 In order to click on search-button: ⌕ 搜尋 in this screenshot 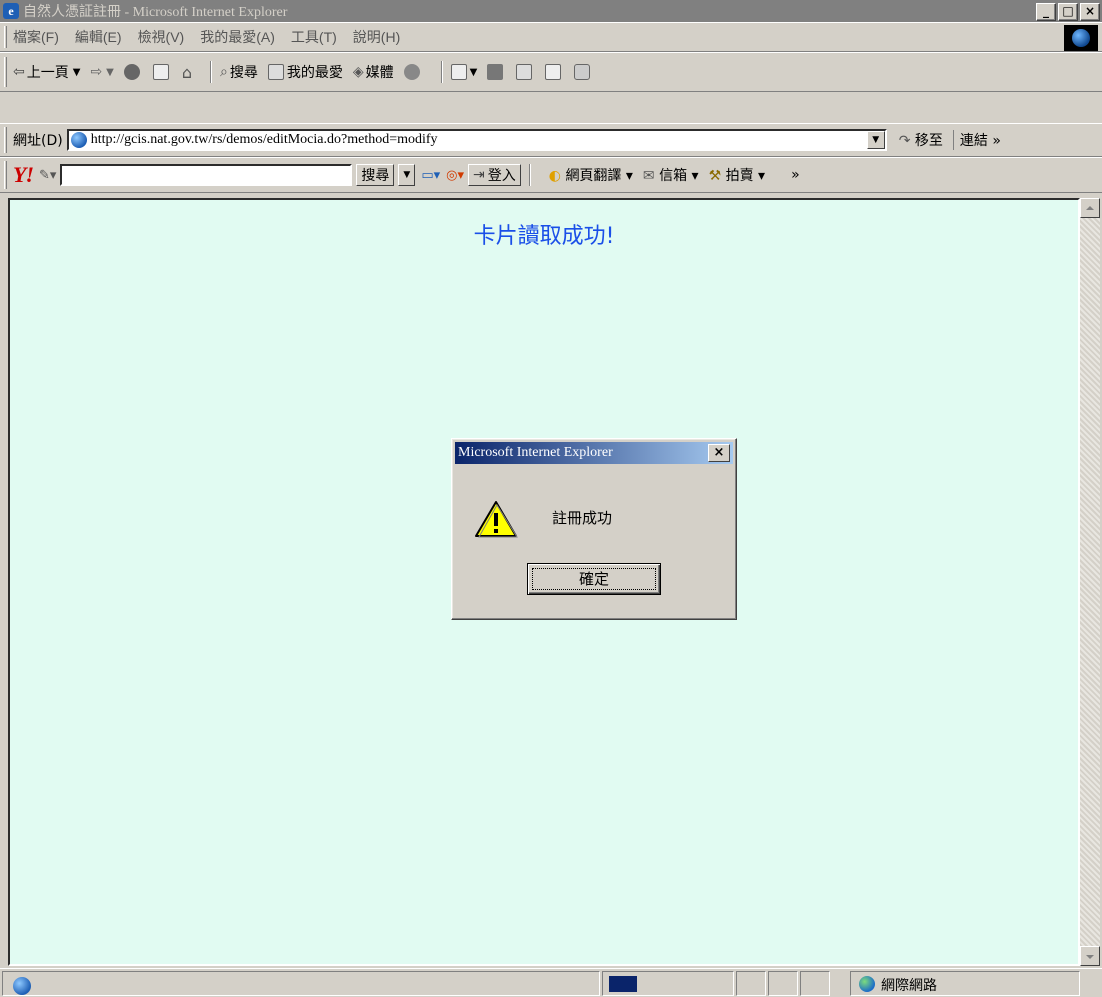, I will do `click(239, 72)`.